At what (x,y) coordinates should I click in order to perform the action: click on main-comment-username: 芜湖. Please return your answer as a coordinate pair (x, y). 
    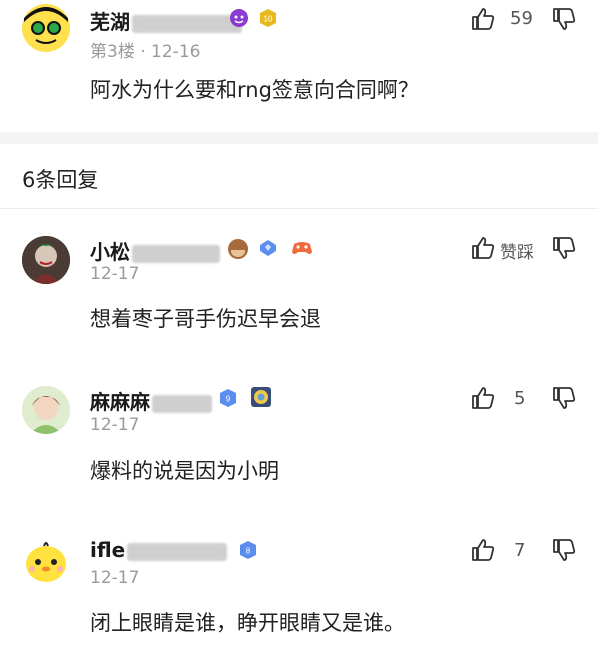
    Looking at the image, I should click on (166, 20).